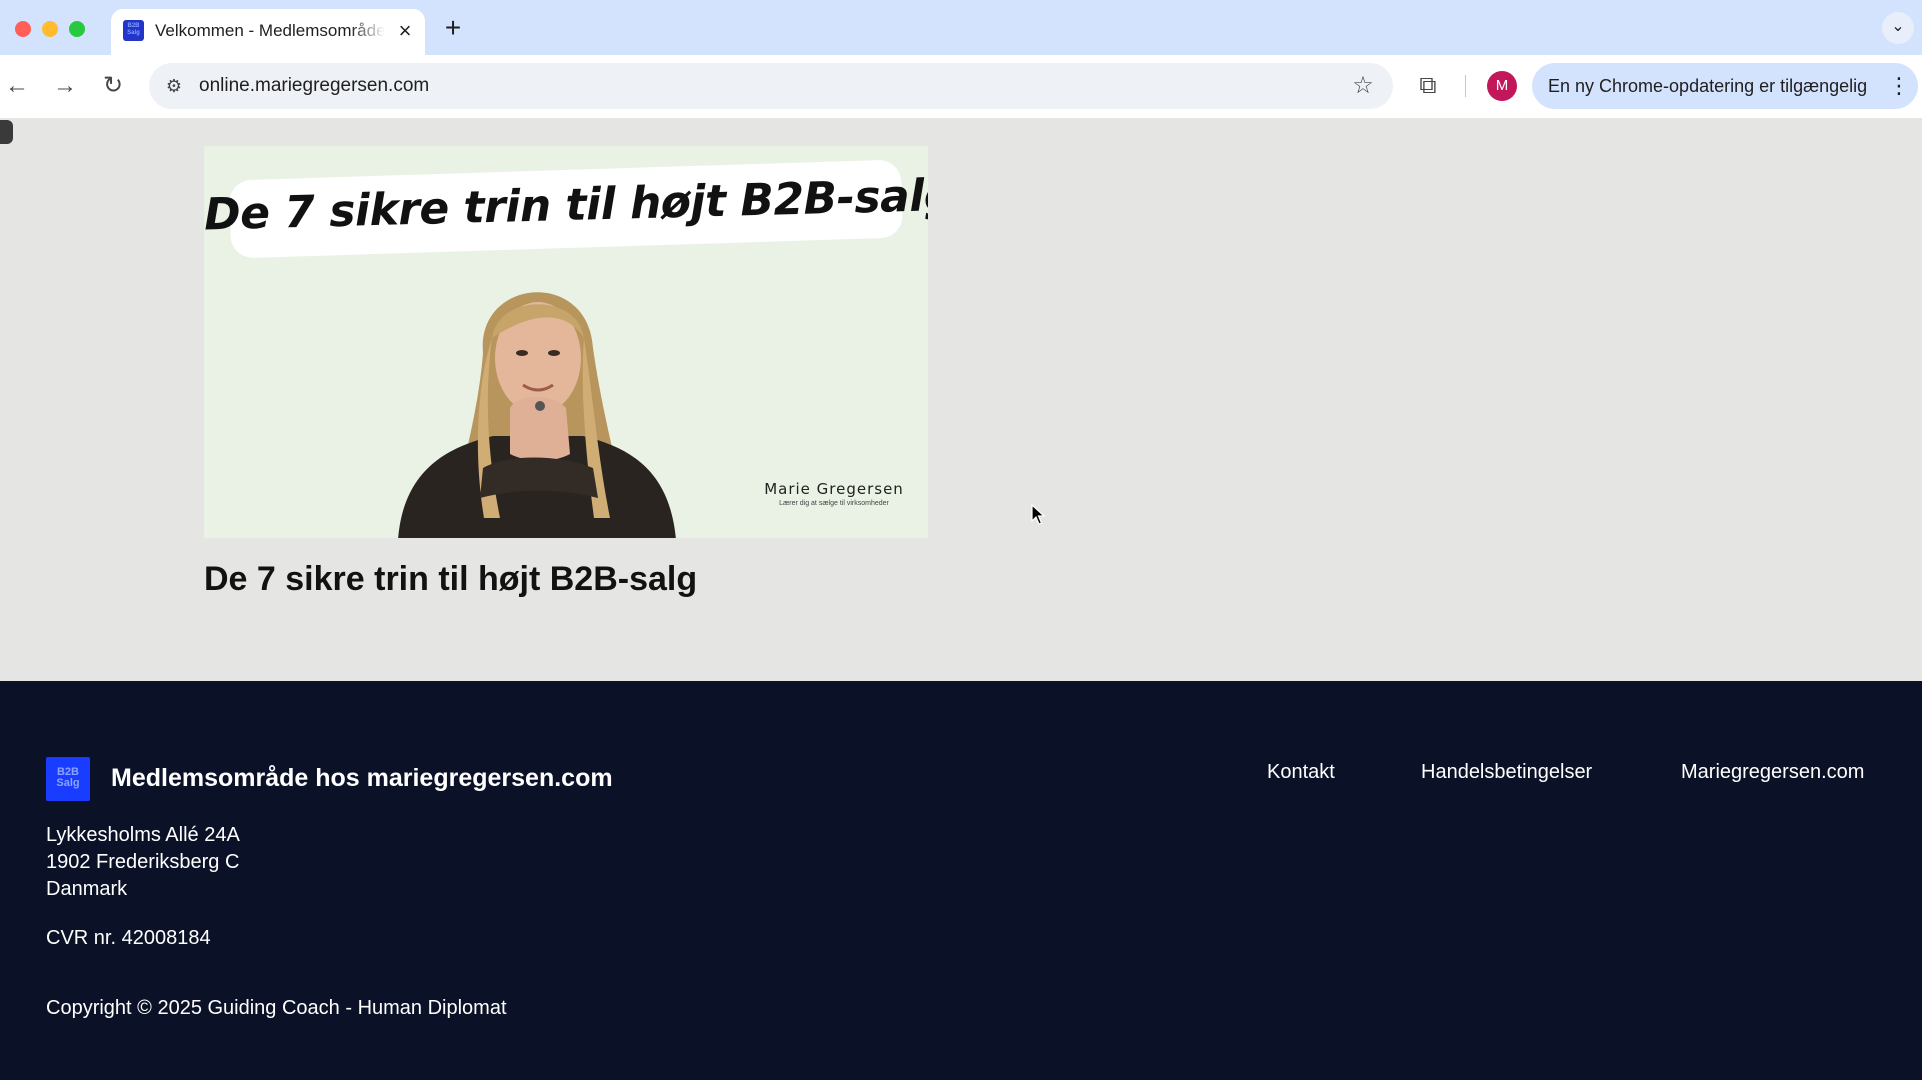  I want to click on reload-button: ↻, so click(113, 86).